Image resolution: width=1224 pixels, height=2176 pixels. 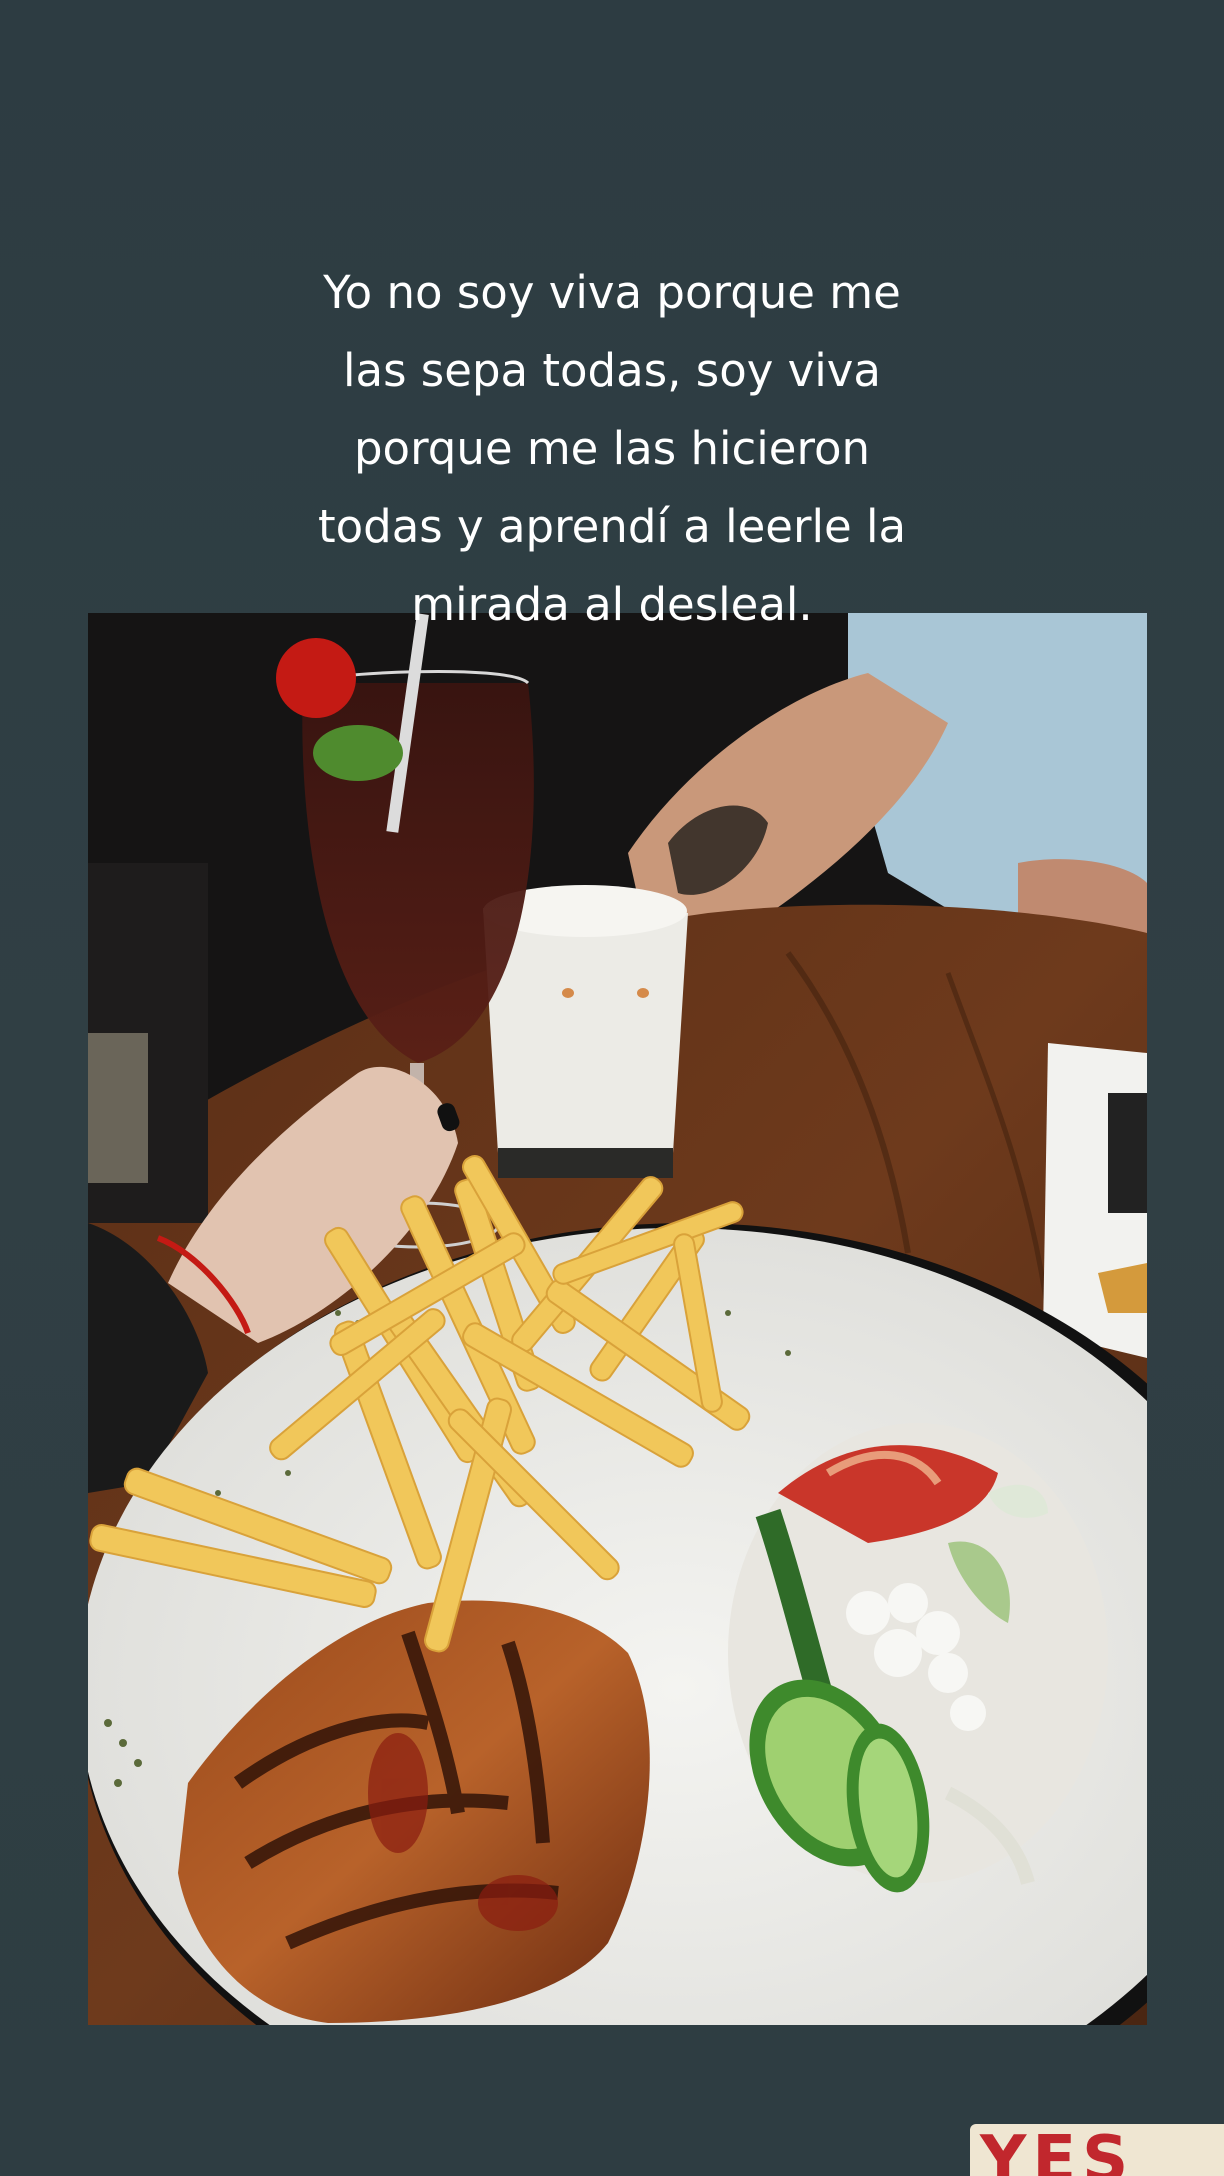 What do you see at coordinates (1057, 2150) in the screenshot?
I see `sticker-label: YES` at bounding box center [1057, 2150].